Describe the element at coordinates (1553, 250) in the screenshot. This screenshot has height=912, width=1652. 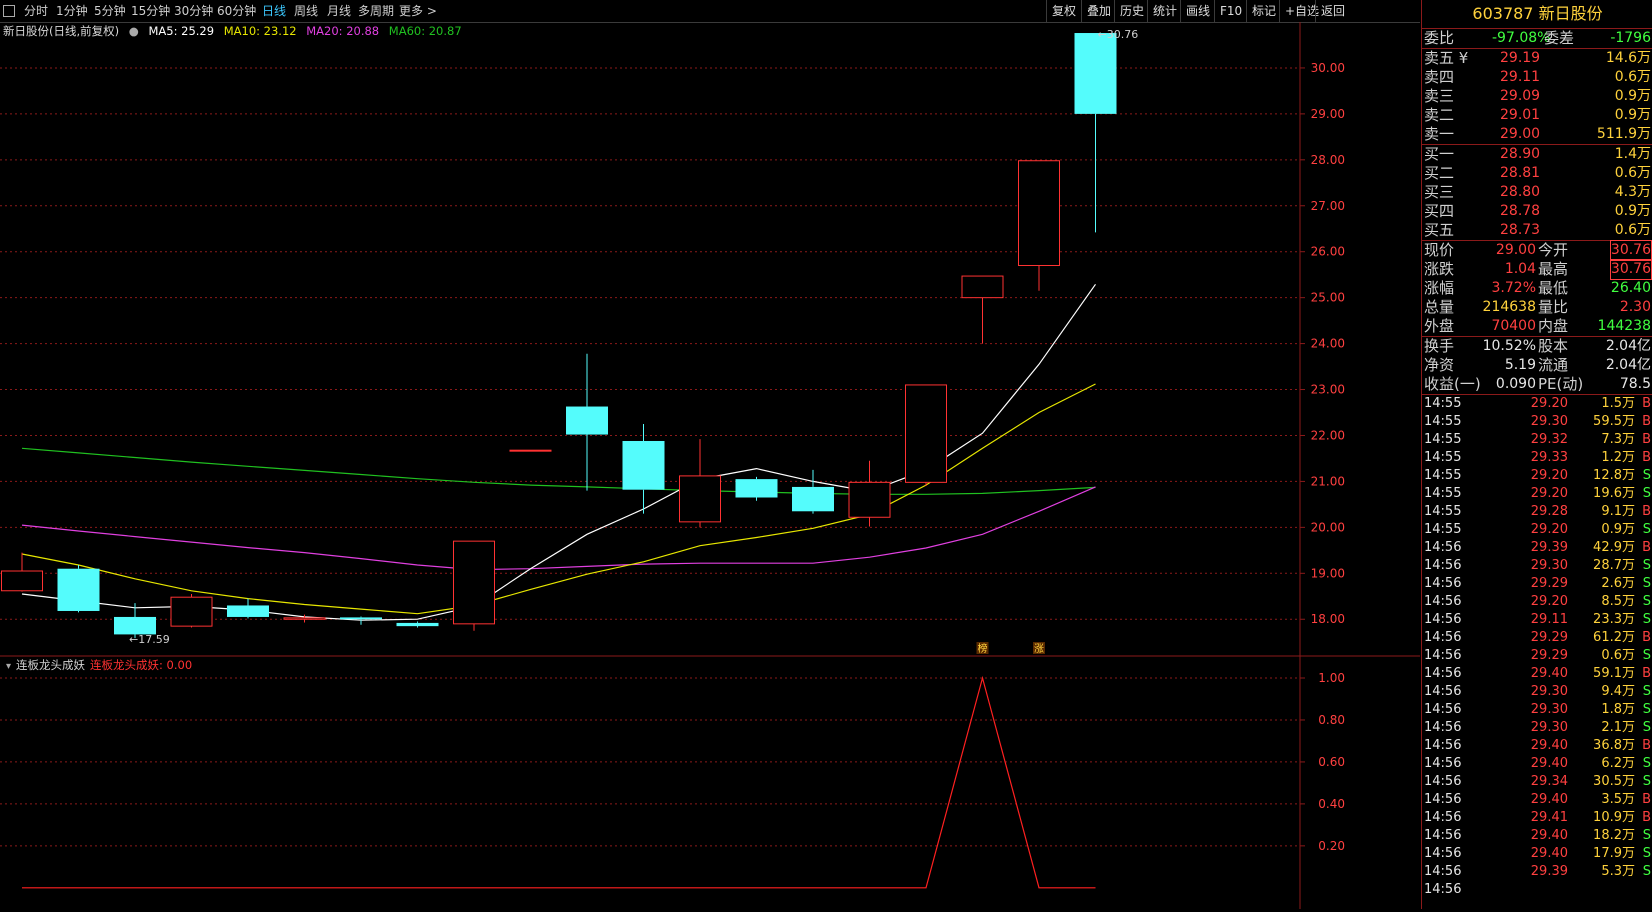
I see `stat-label: 今开` at that location.